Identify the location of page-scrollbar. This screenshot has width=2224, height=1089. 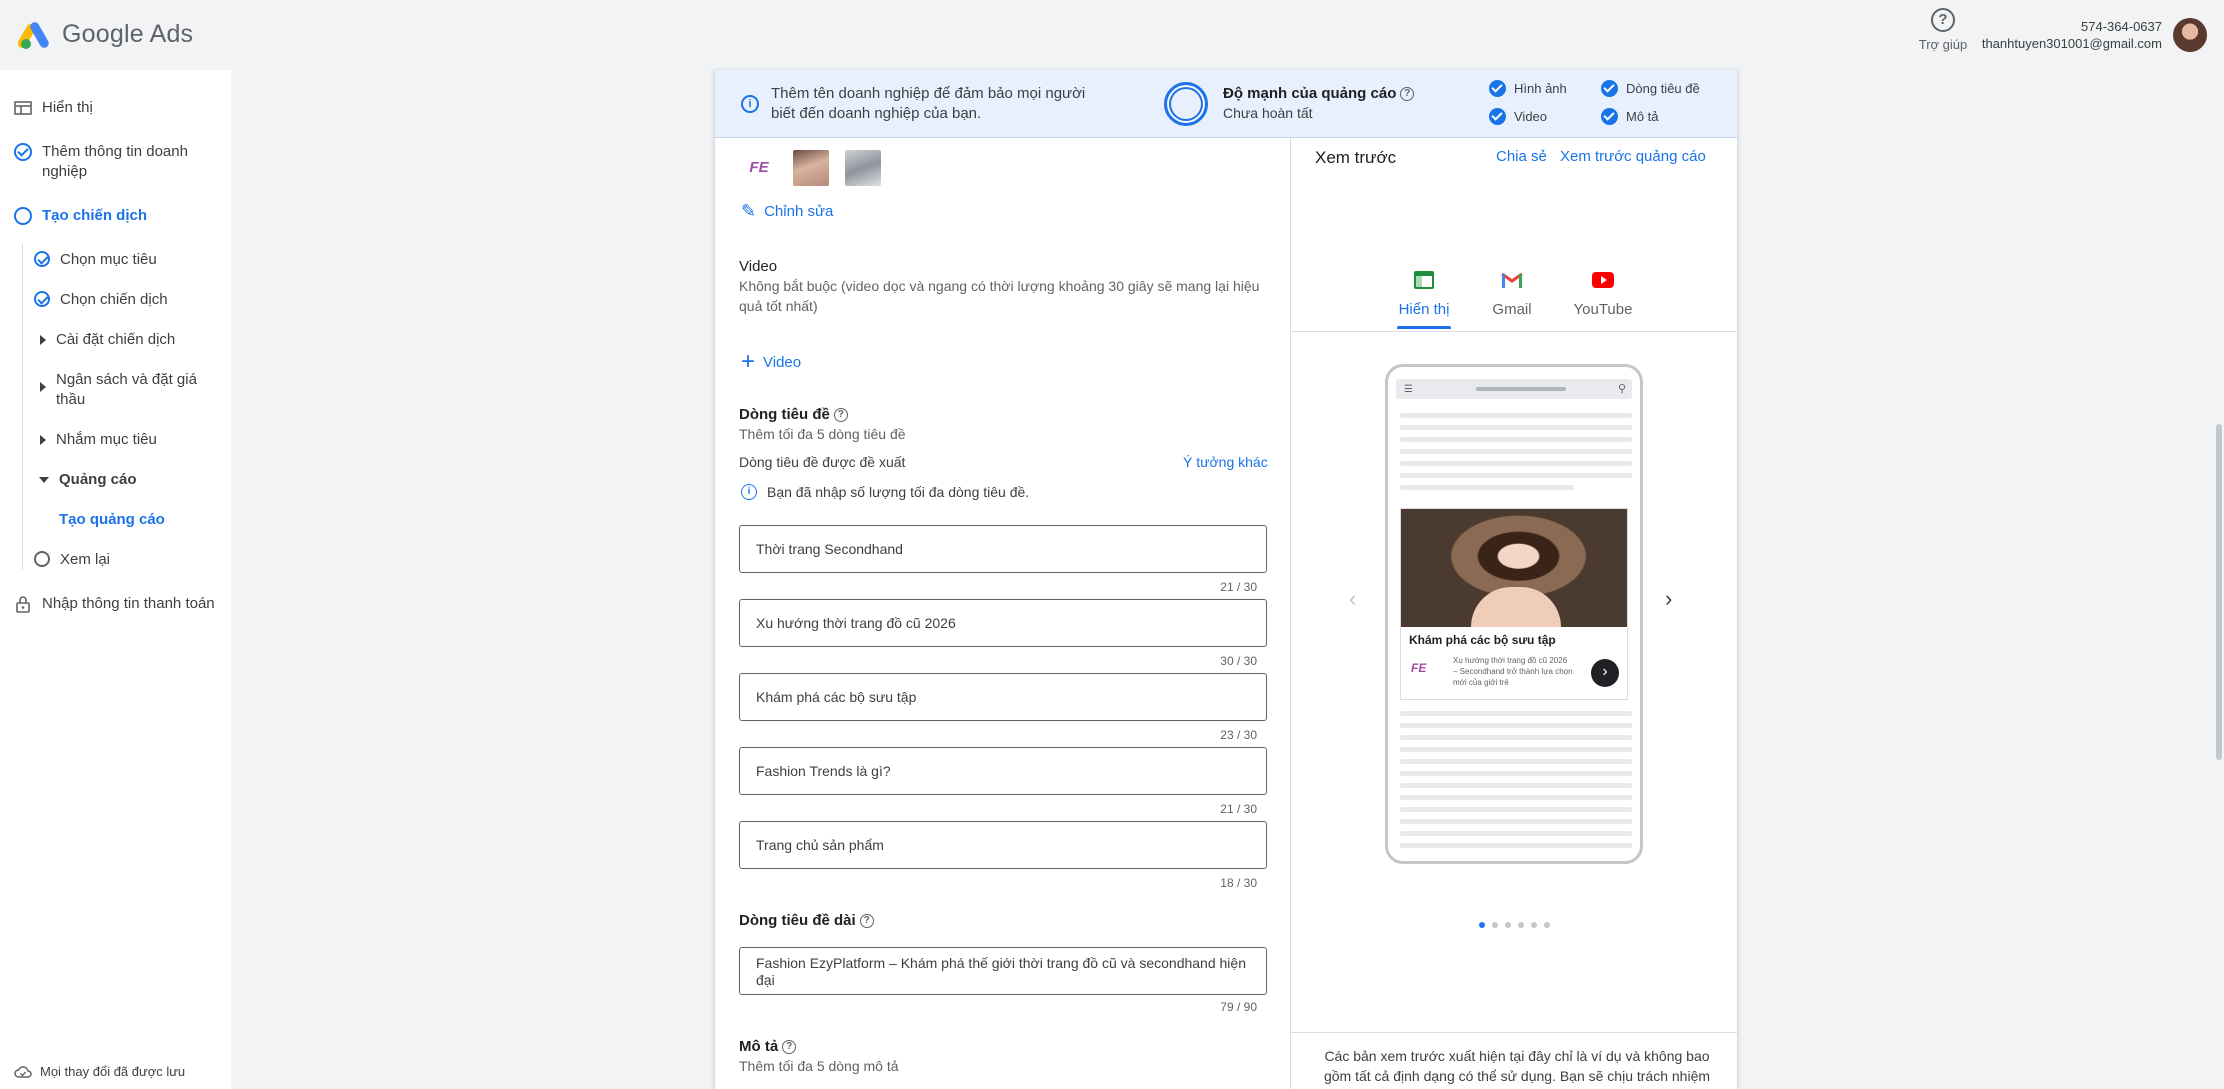
(2219, 592).